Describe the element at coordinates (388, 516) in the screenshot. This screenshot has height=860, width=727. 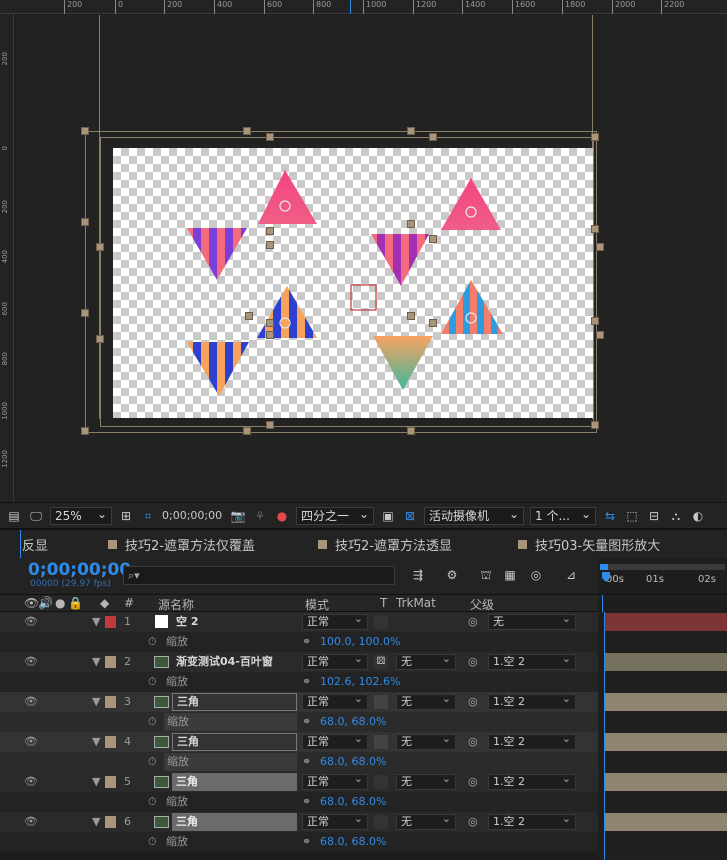
I see `region-of-interest-icon: ▣` at that location.